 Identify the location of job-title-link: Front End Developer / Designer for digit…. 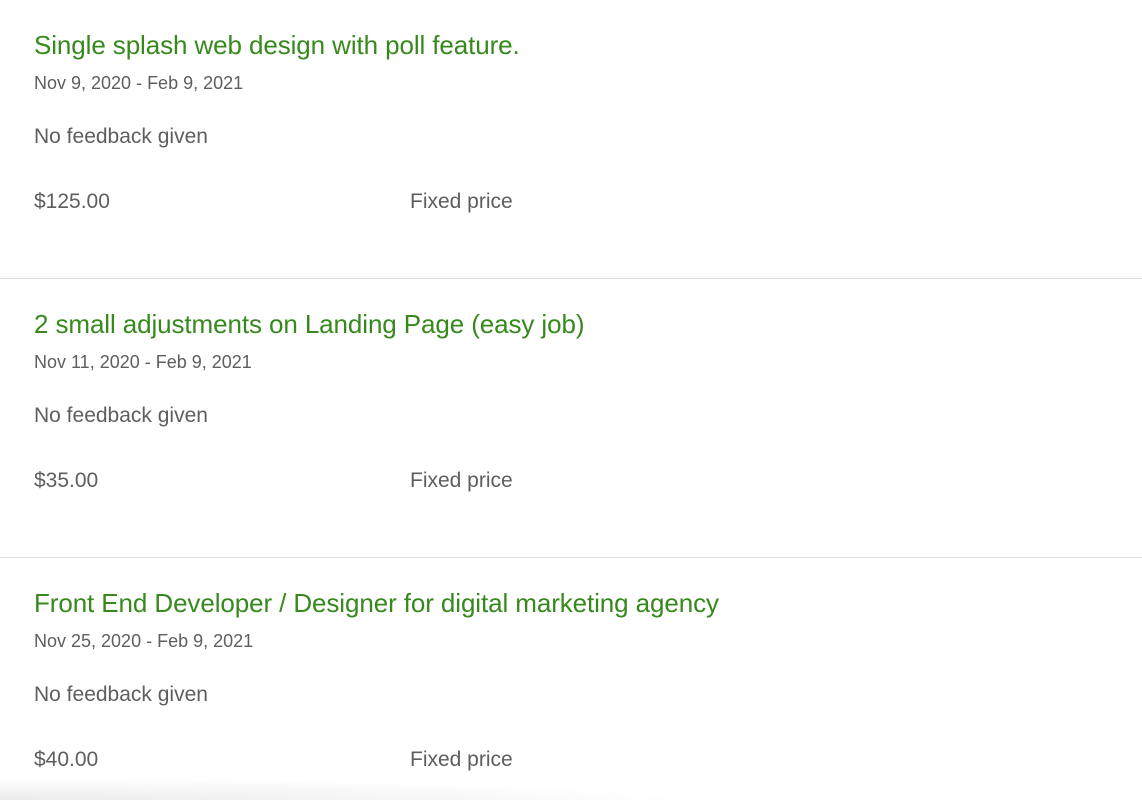
(588, 603).